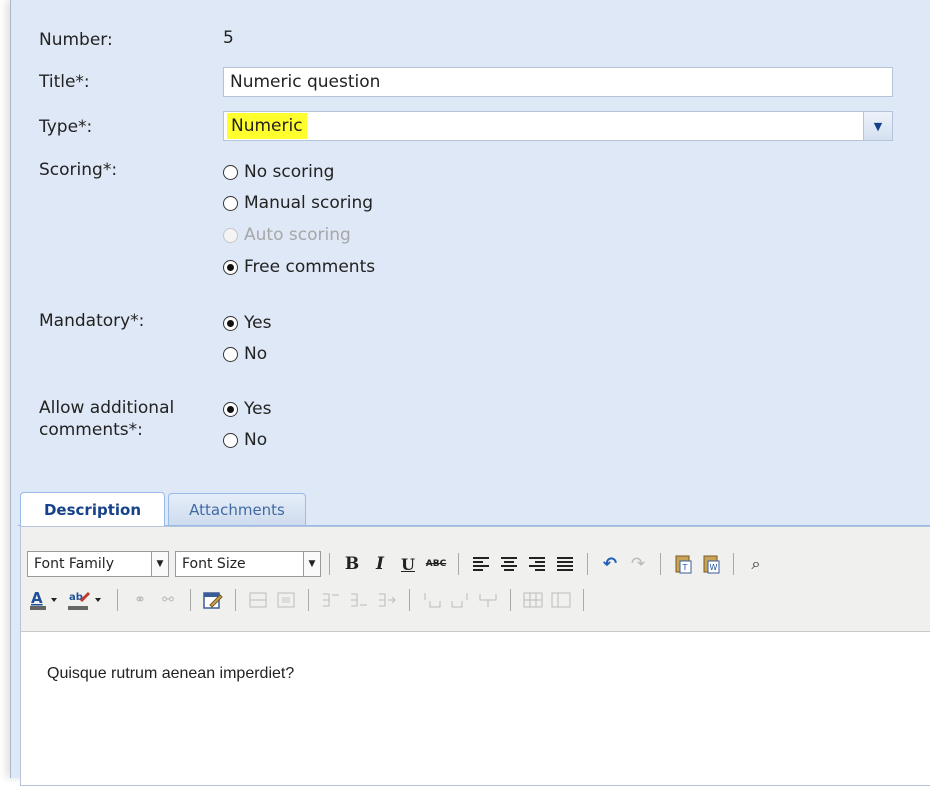  I want to click on scoring-label: Scoring*:, so click(78, 170).